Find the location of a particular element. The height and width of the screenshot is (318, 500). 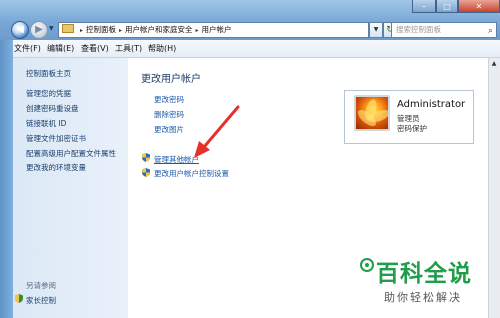

sidebar-item-env-vars: 更改我的环境变量 is located at coordinates (56, 167).